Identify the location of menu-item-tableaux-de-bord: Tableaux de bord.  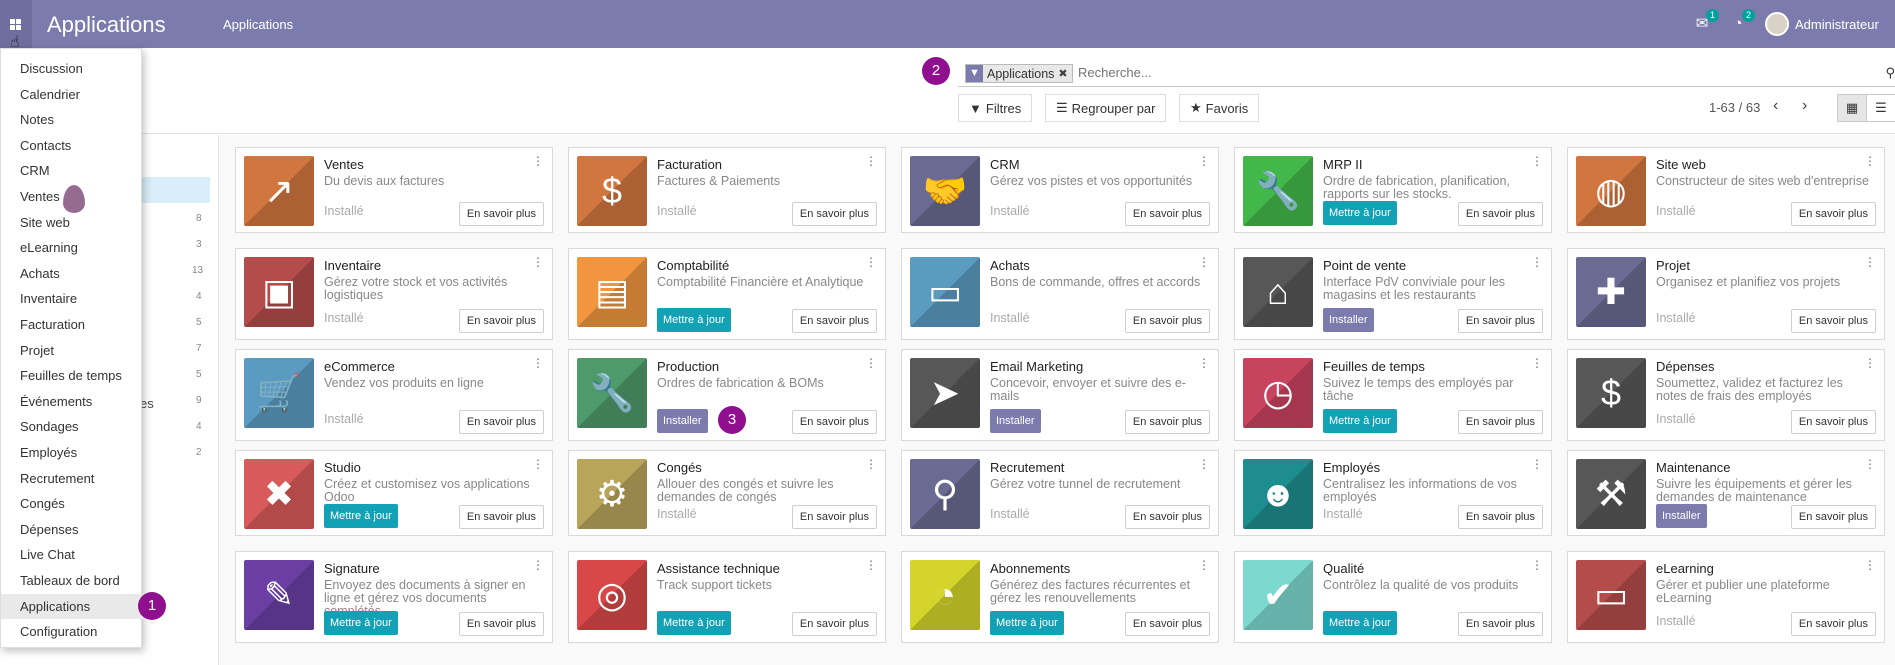
(72, 580).